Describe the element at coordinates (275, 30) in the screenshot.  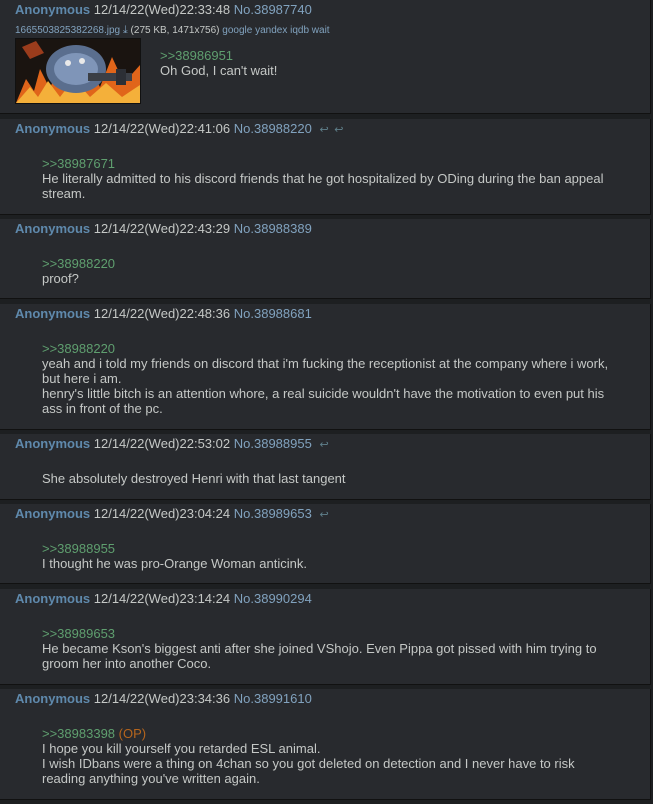
I see `image-search-links: google yandex iqdb wait` at that location.